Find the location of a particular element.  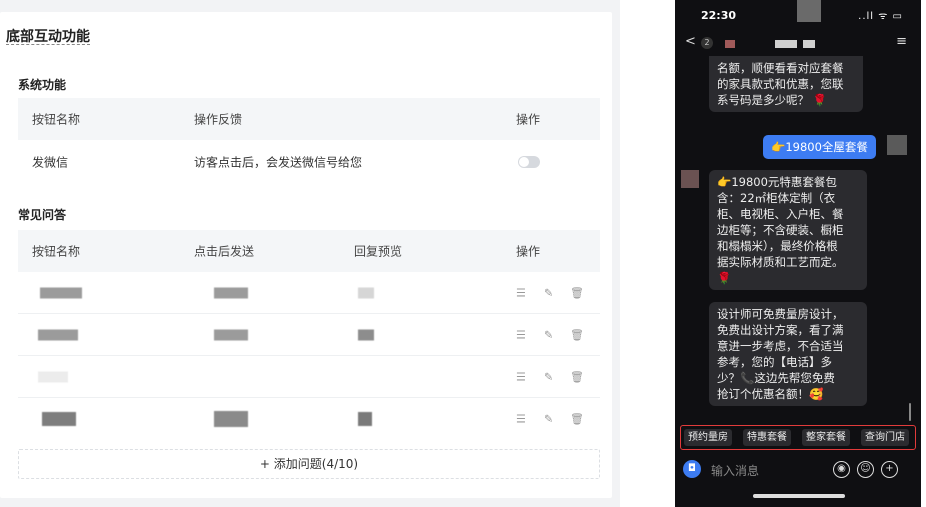

title-underline is located at coordinates (48, 44).